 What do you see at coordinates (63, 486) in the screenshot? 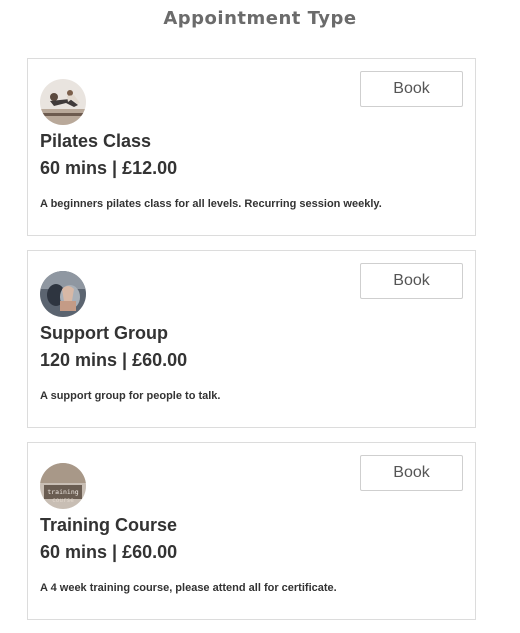
I see `training-photo: training course` at bounding box center [63, 486].